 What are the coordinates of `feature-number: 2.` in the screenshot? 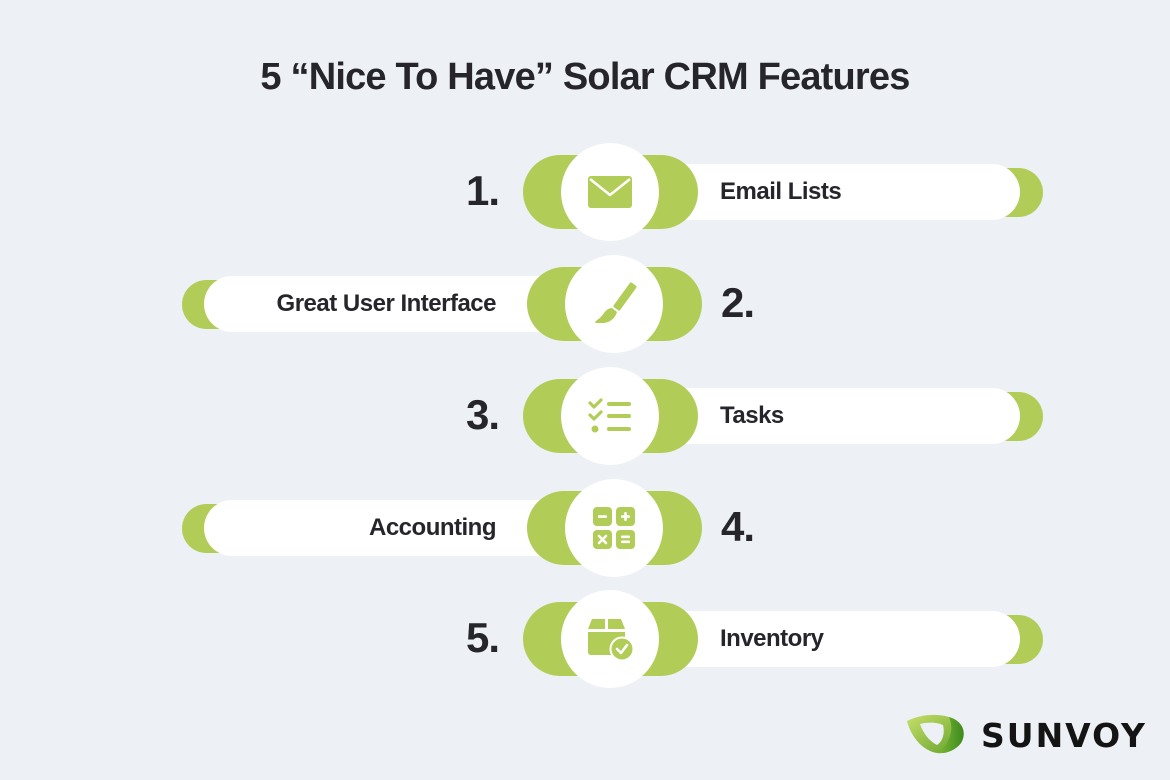 It's located at (738, 302).